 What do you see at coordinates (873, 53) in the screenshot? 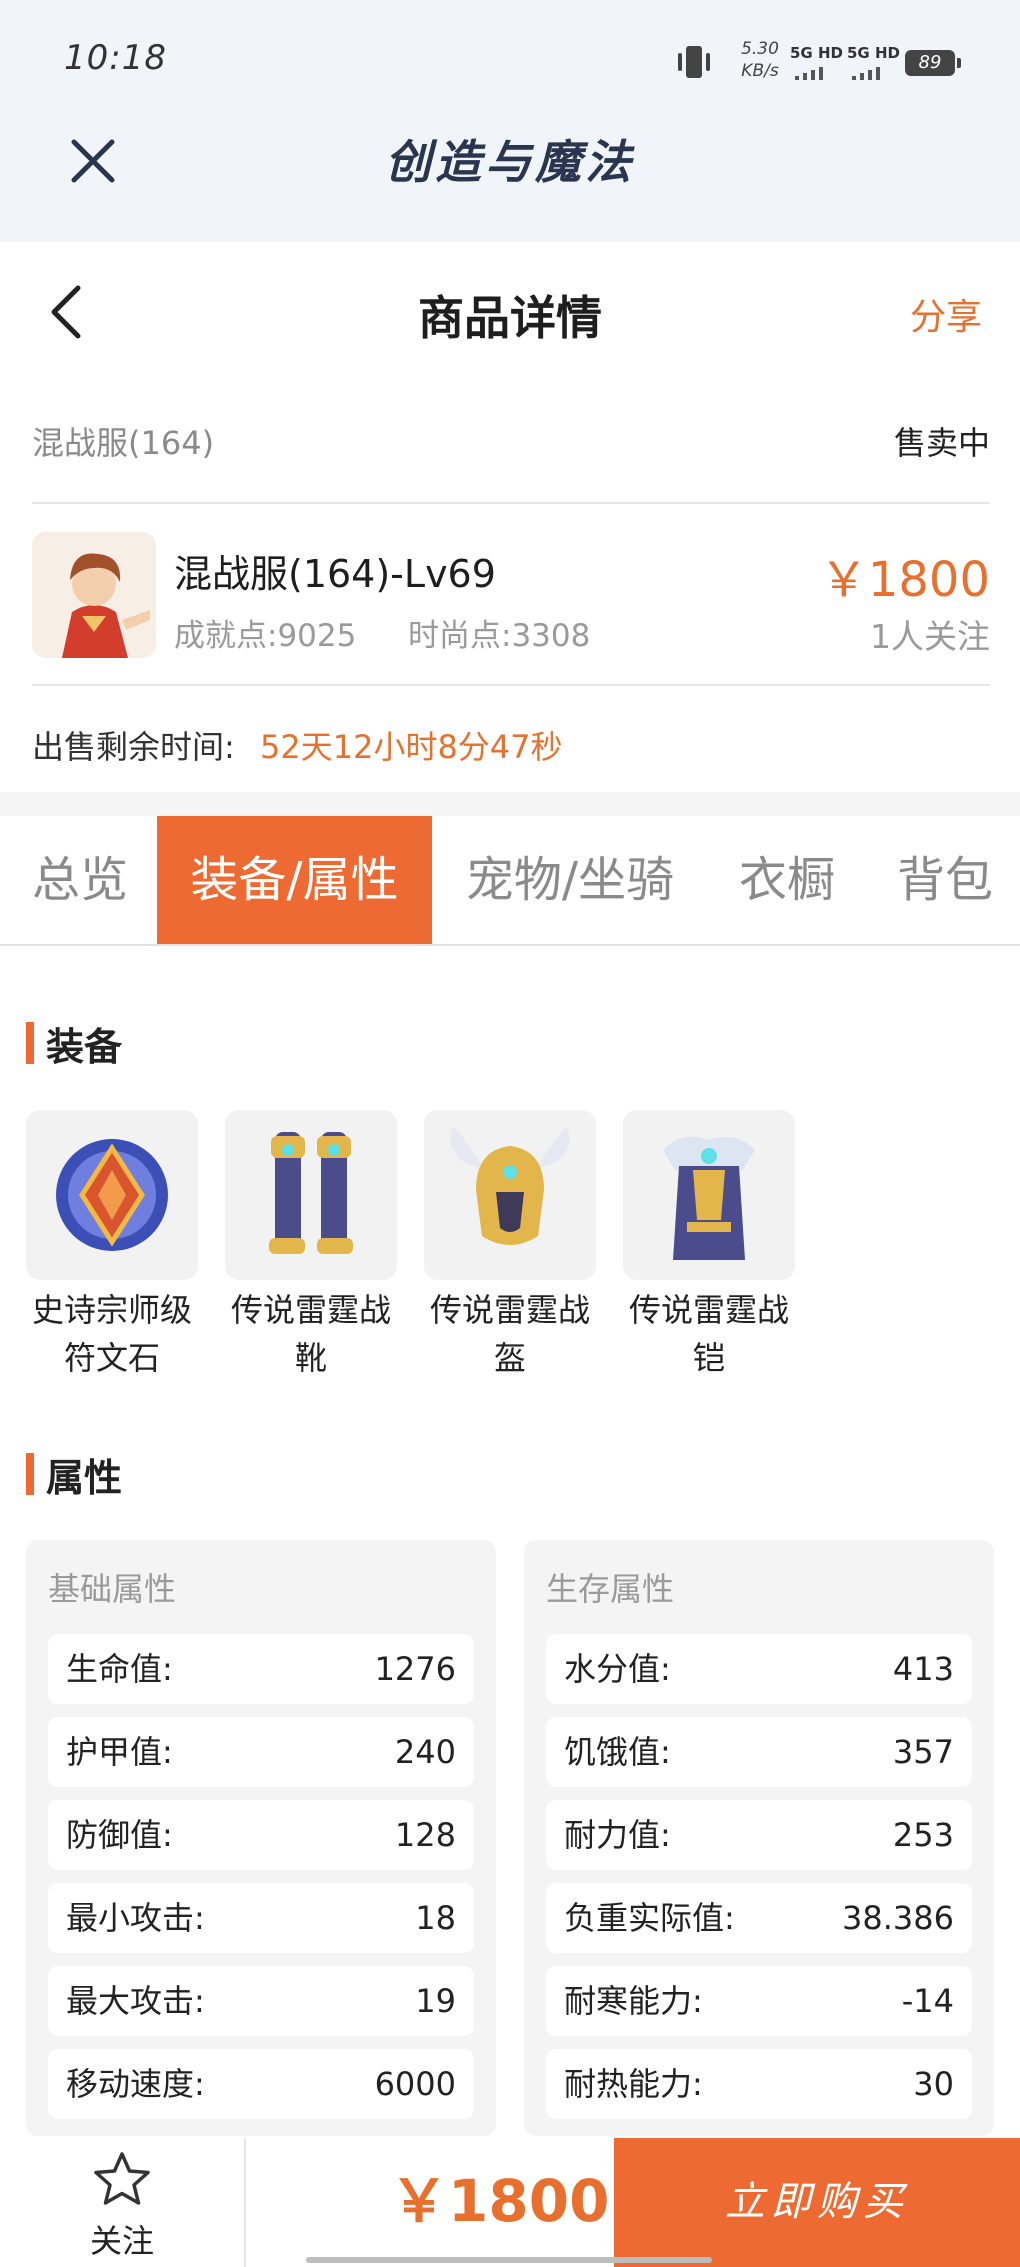
I see `network-indicator-2: 5G HD` at bounding box center [873, 53].